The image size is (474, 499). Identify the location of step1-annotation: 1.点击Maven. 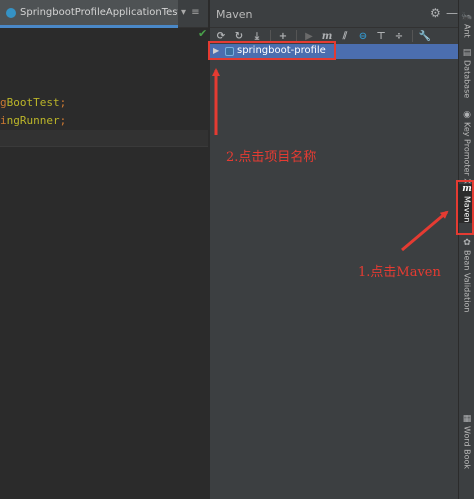
(399, 272).